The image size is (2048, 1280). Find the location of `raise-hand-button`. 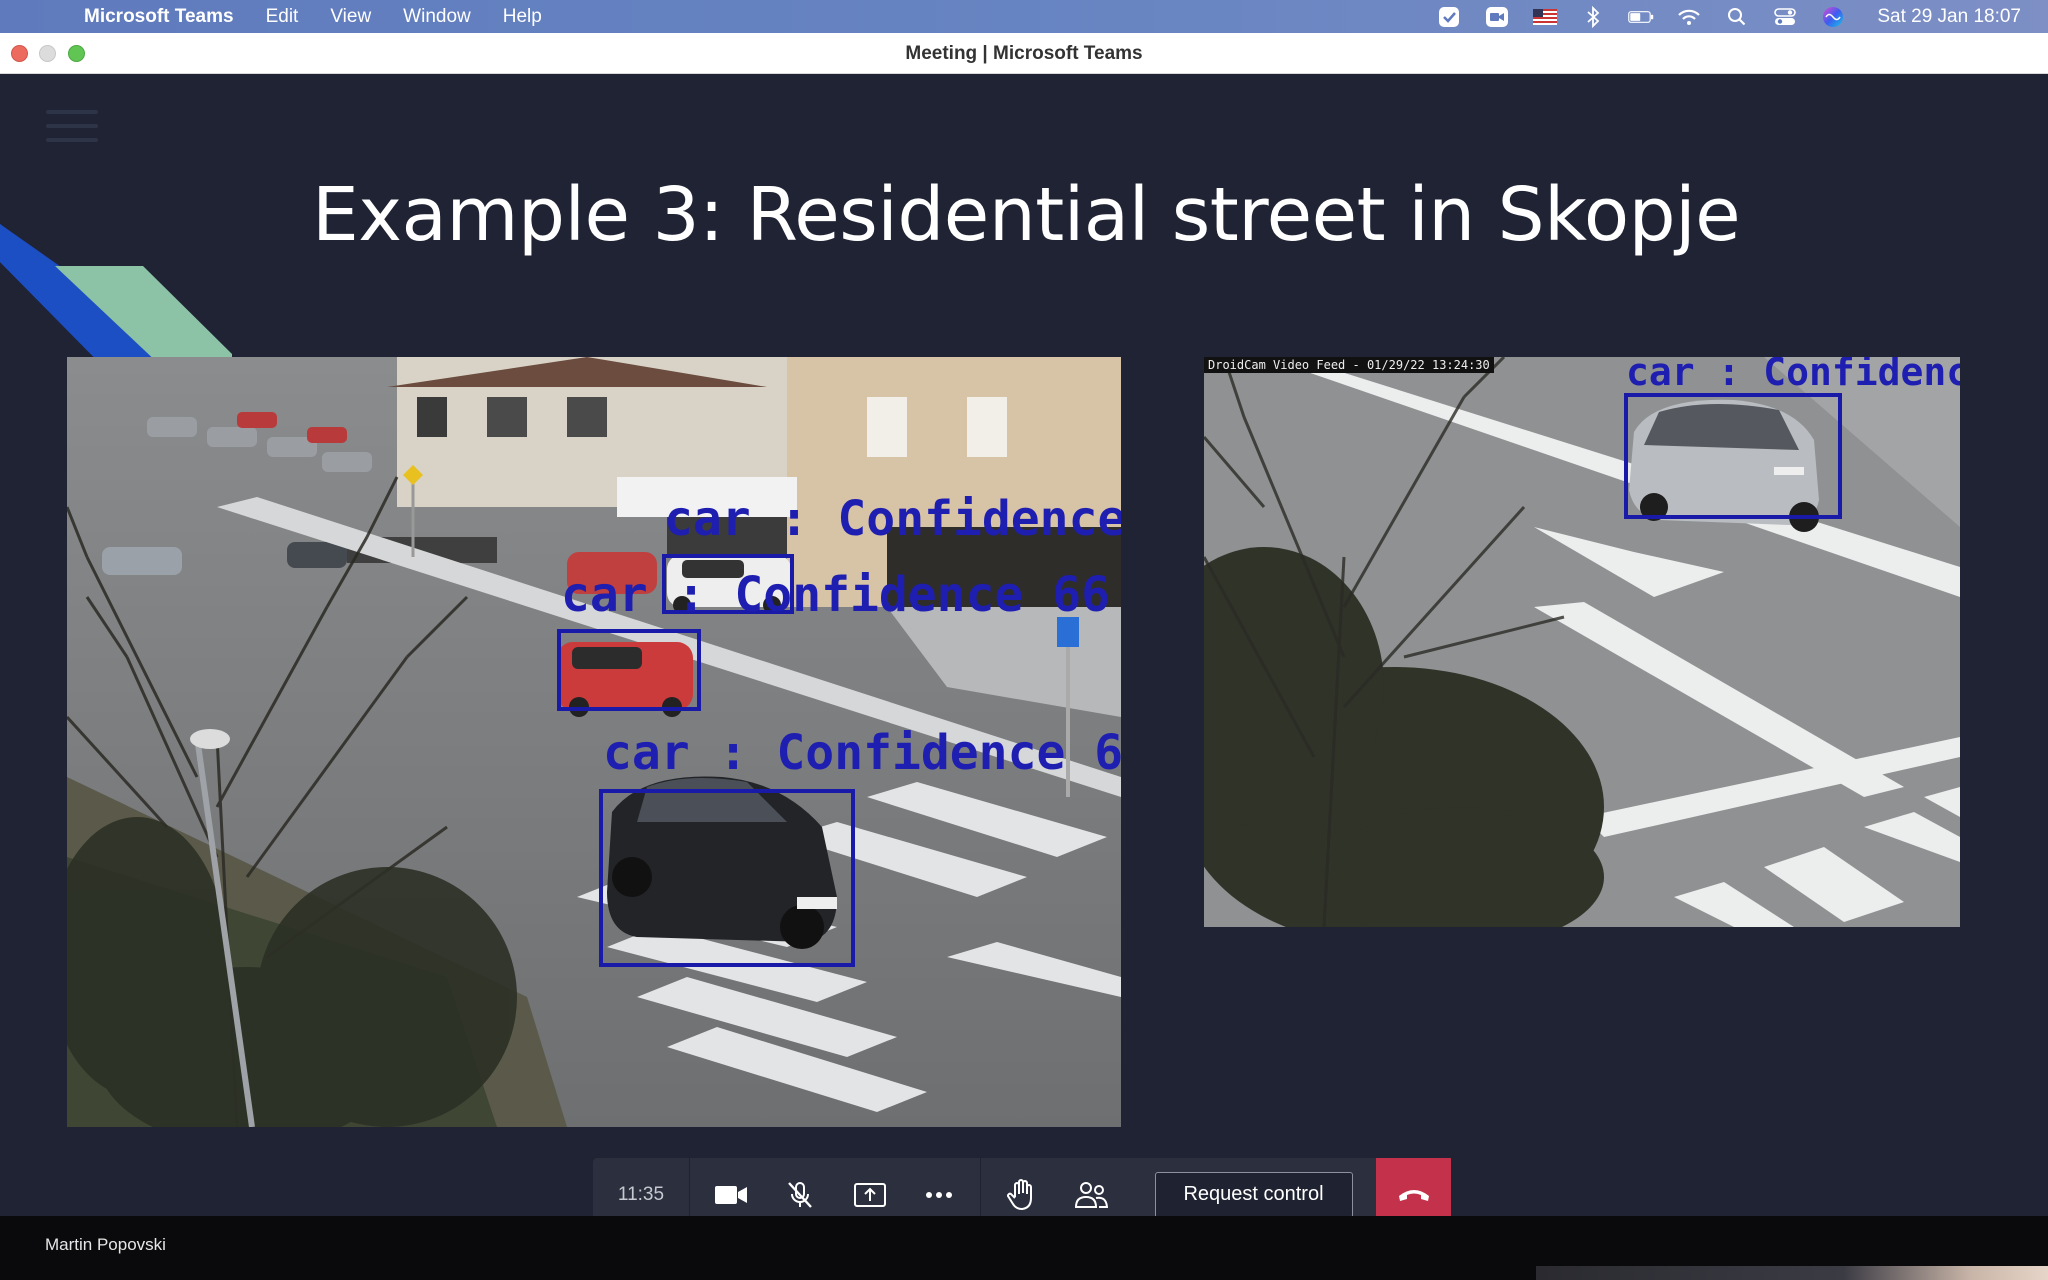

raise-hand-button is located at coordinates (1022, 1195).